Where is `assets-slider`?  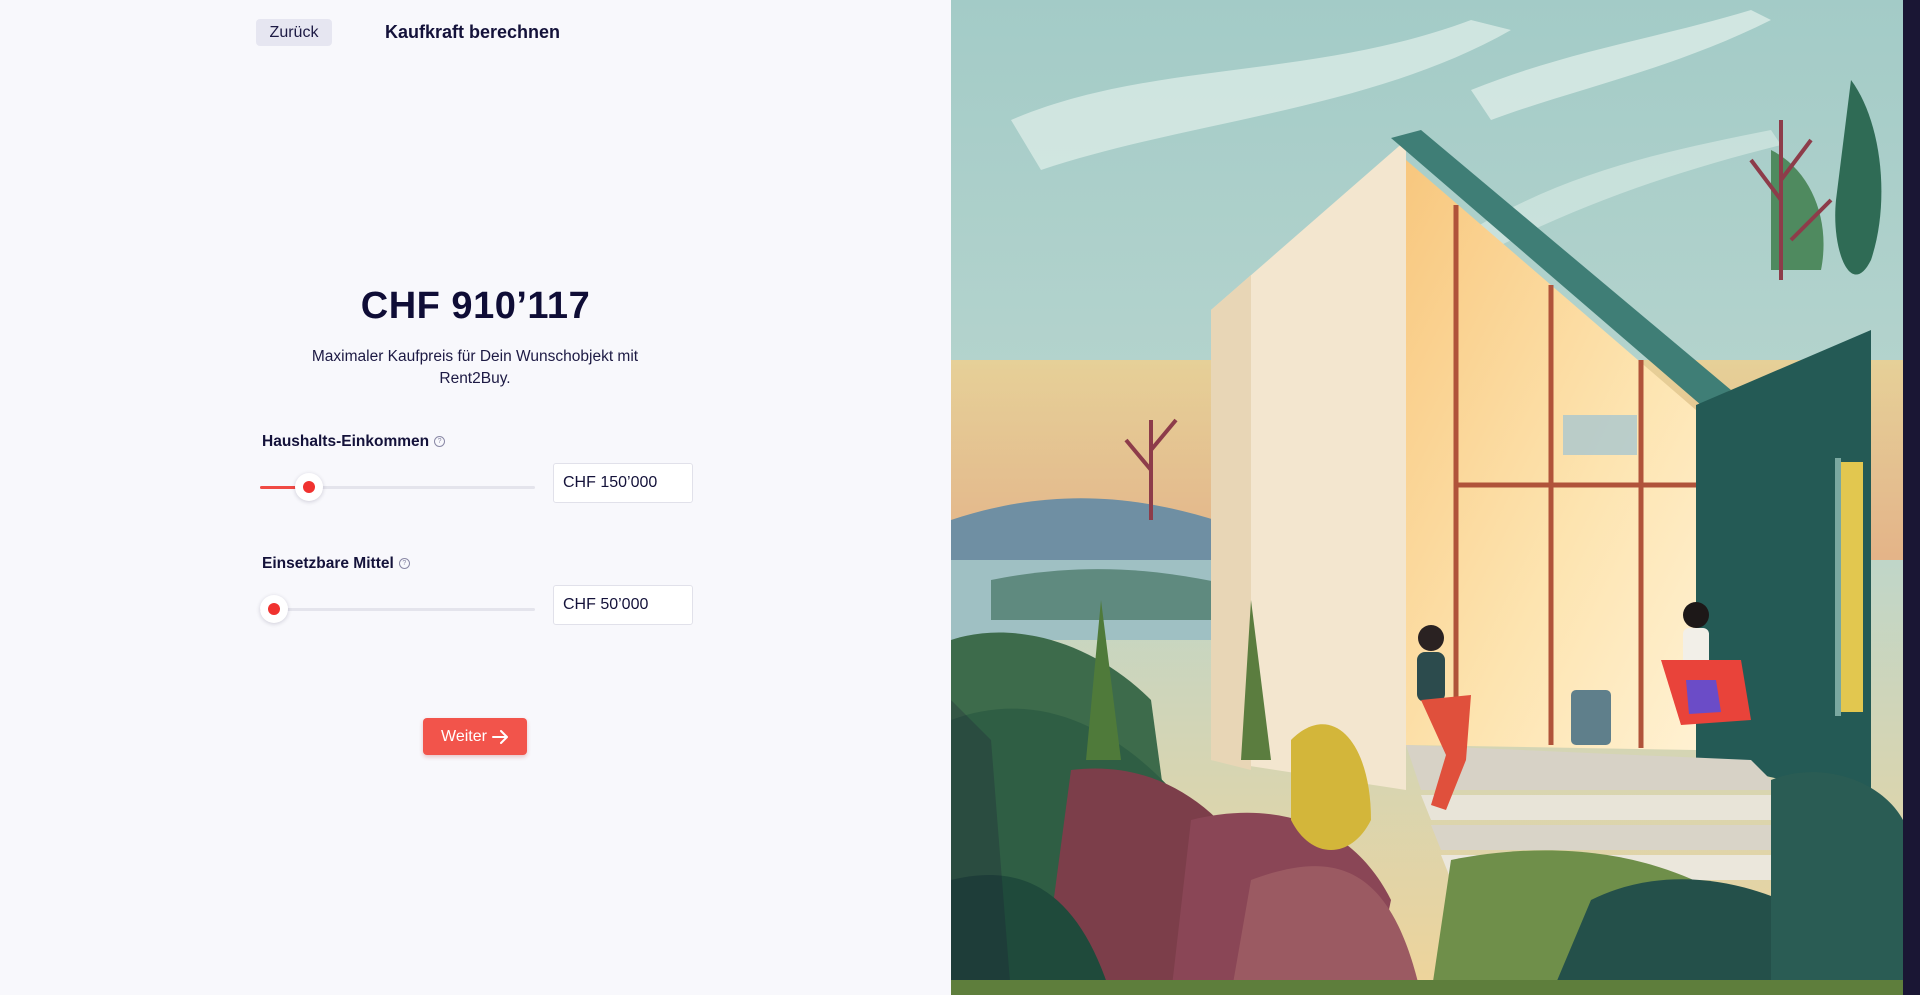 assets-slider is located at coordinates (397, 609).